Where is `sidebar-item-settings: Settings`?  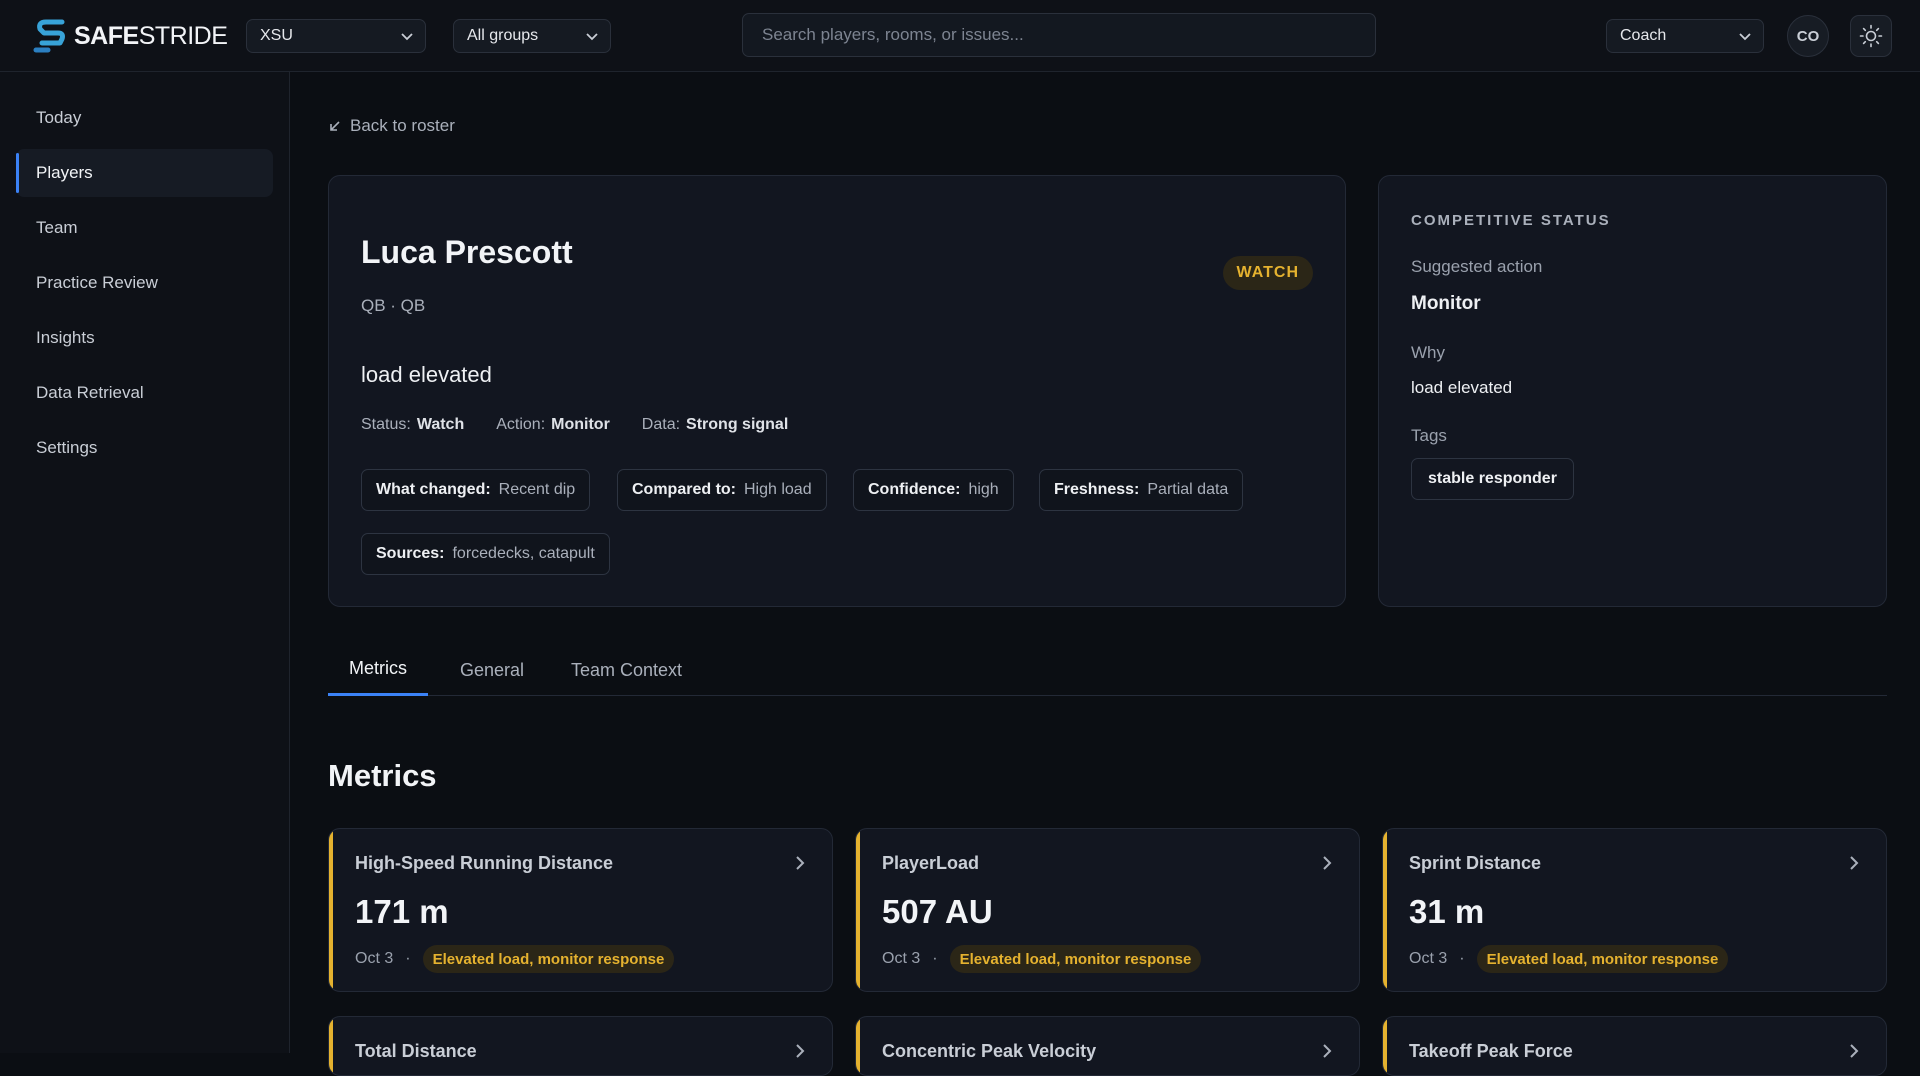
sidebar-item-settings: Settings is located at coordinates (144, 448).